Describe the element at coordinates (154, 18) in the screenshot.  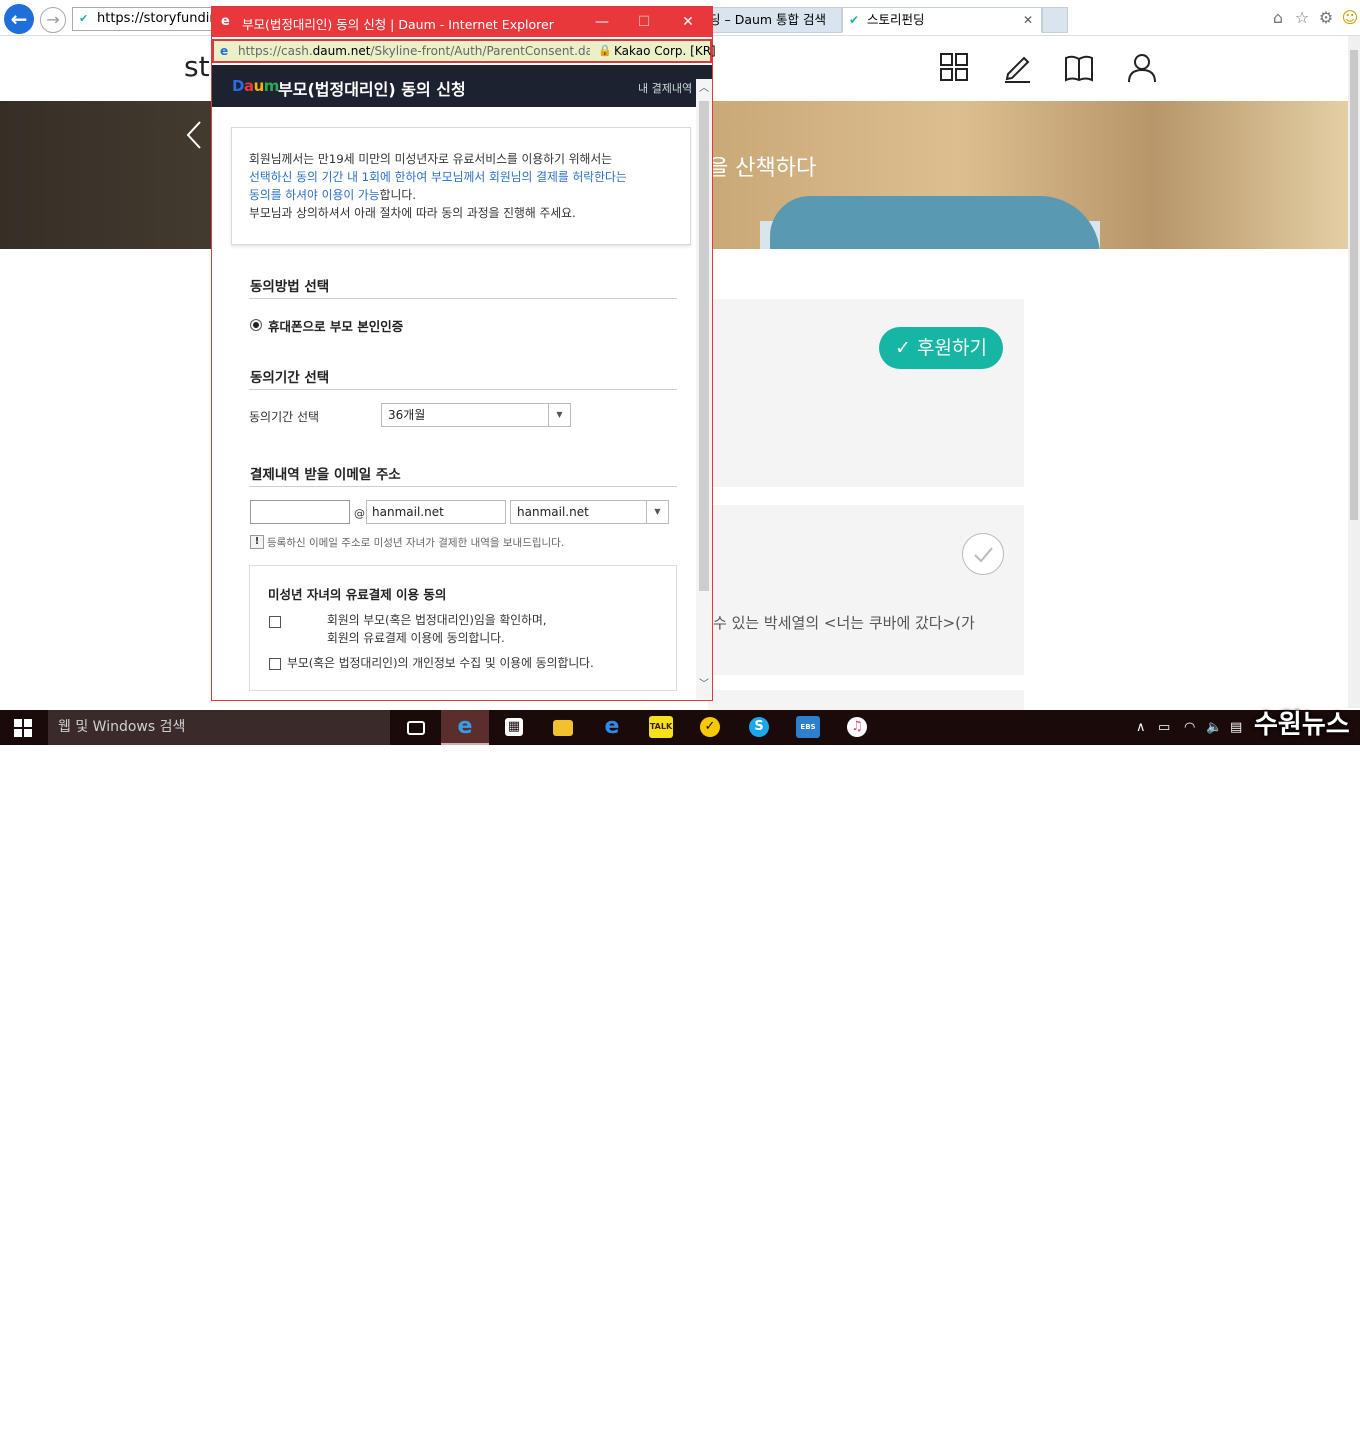
I see `address-text: https://storyfunding.d` at that location.